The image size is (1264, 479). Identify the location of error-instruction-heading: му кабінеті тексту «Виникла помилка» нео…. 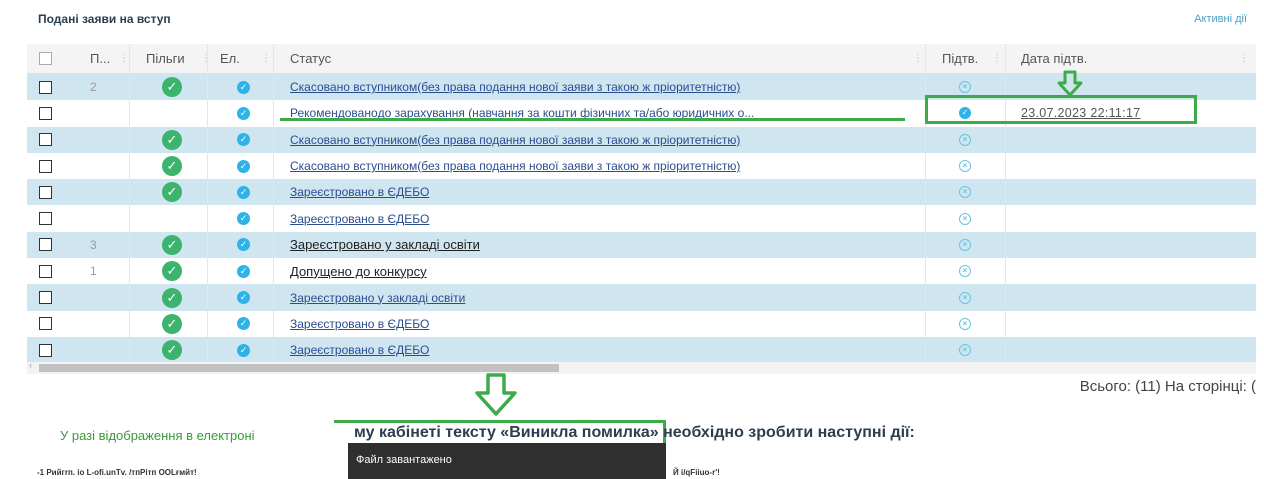
(634, 432).